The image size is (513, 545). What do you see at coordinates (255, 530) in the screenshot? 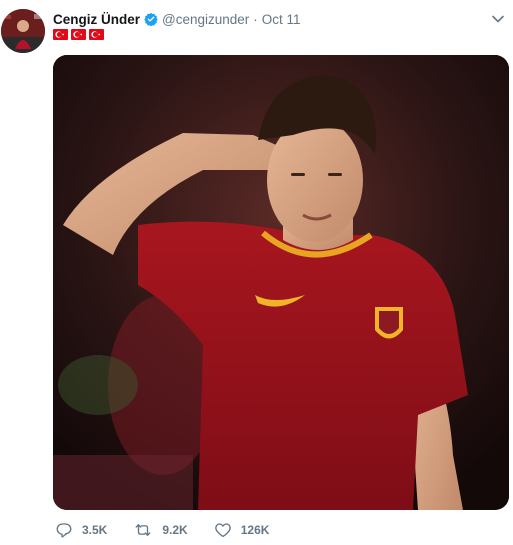
I see `like-count: 126K` at bounding box center [255, 530].